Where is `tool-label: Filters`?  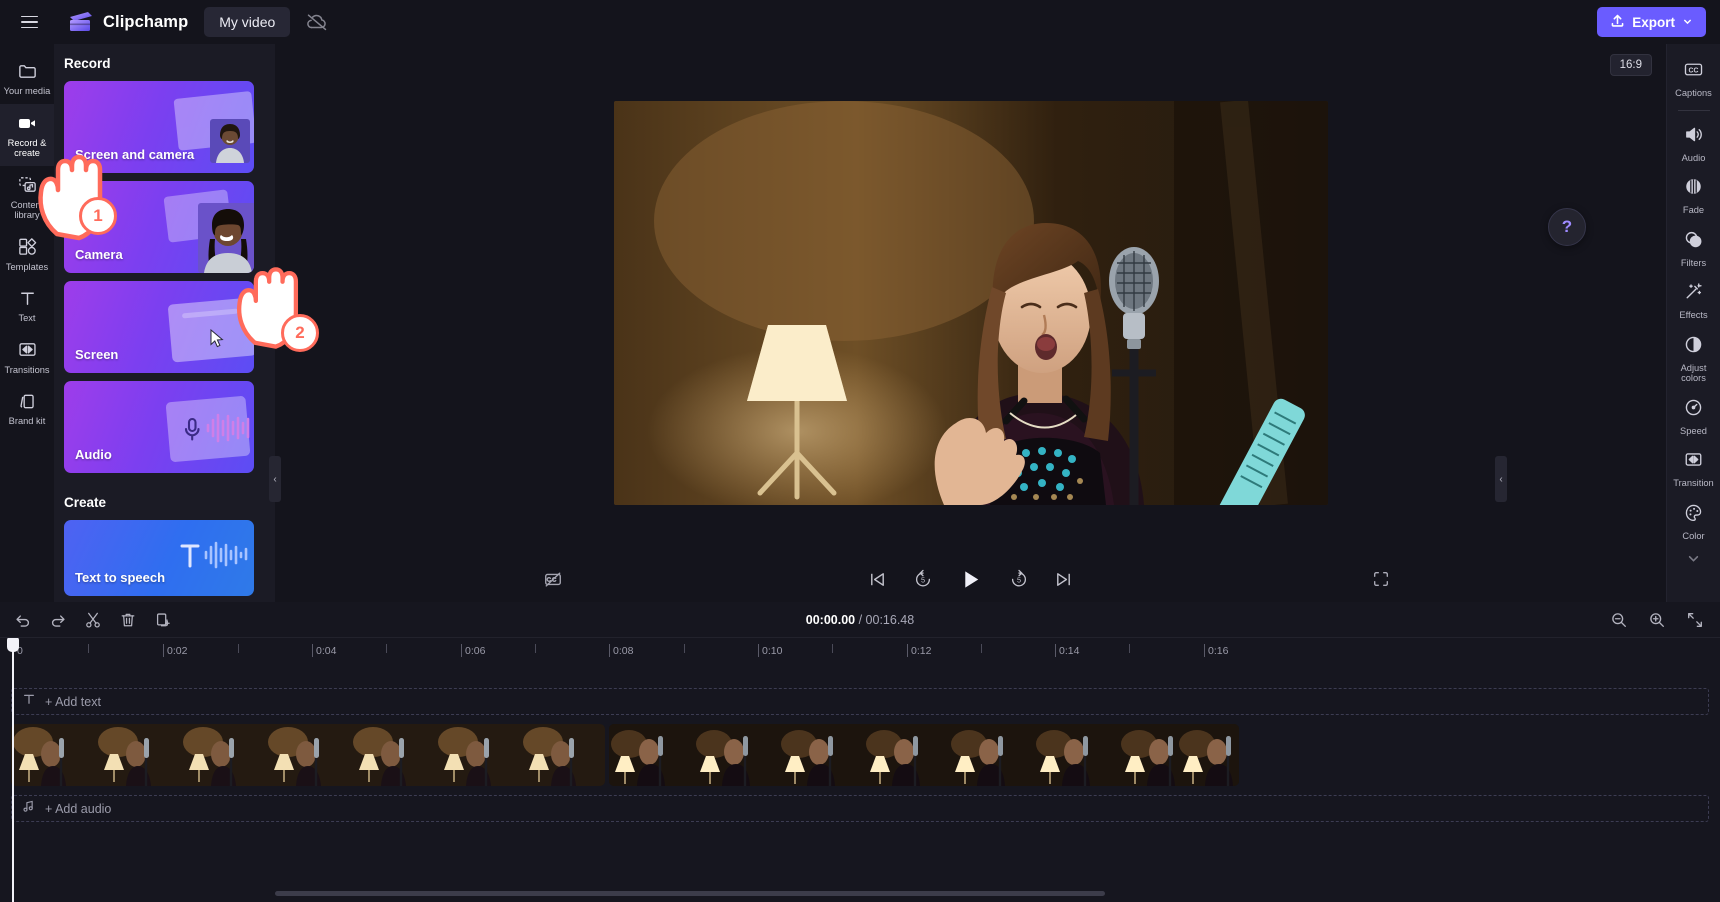
tool-label: Filters is located at coordinates (1693, 262).